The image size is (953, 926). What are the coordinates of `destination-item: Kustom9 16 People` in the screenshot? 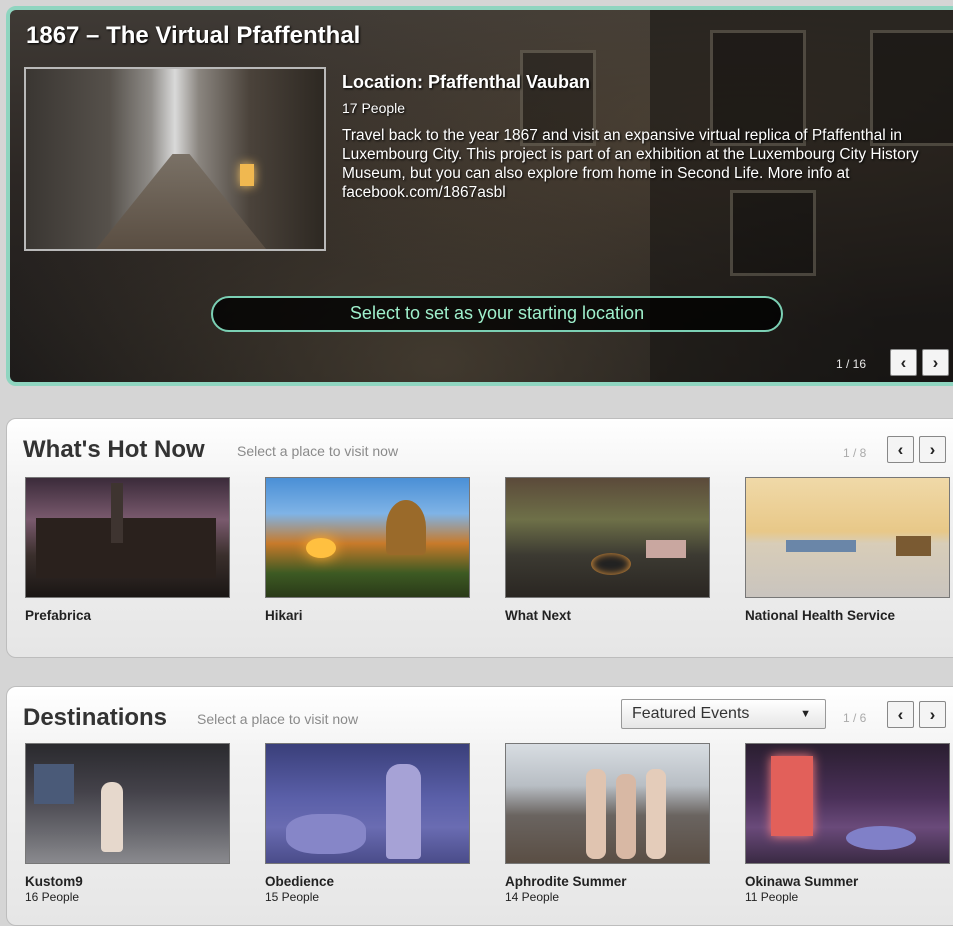 It's located at (127, 823).